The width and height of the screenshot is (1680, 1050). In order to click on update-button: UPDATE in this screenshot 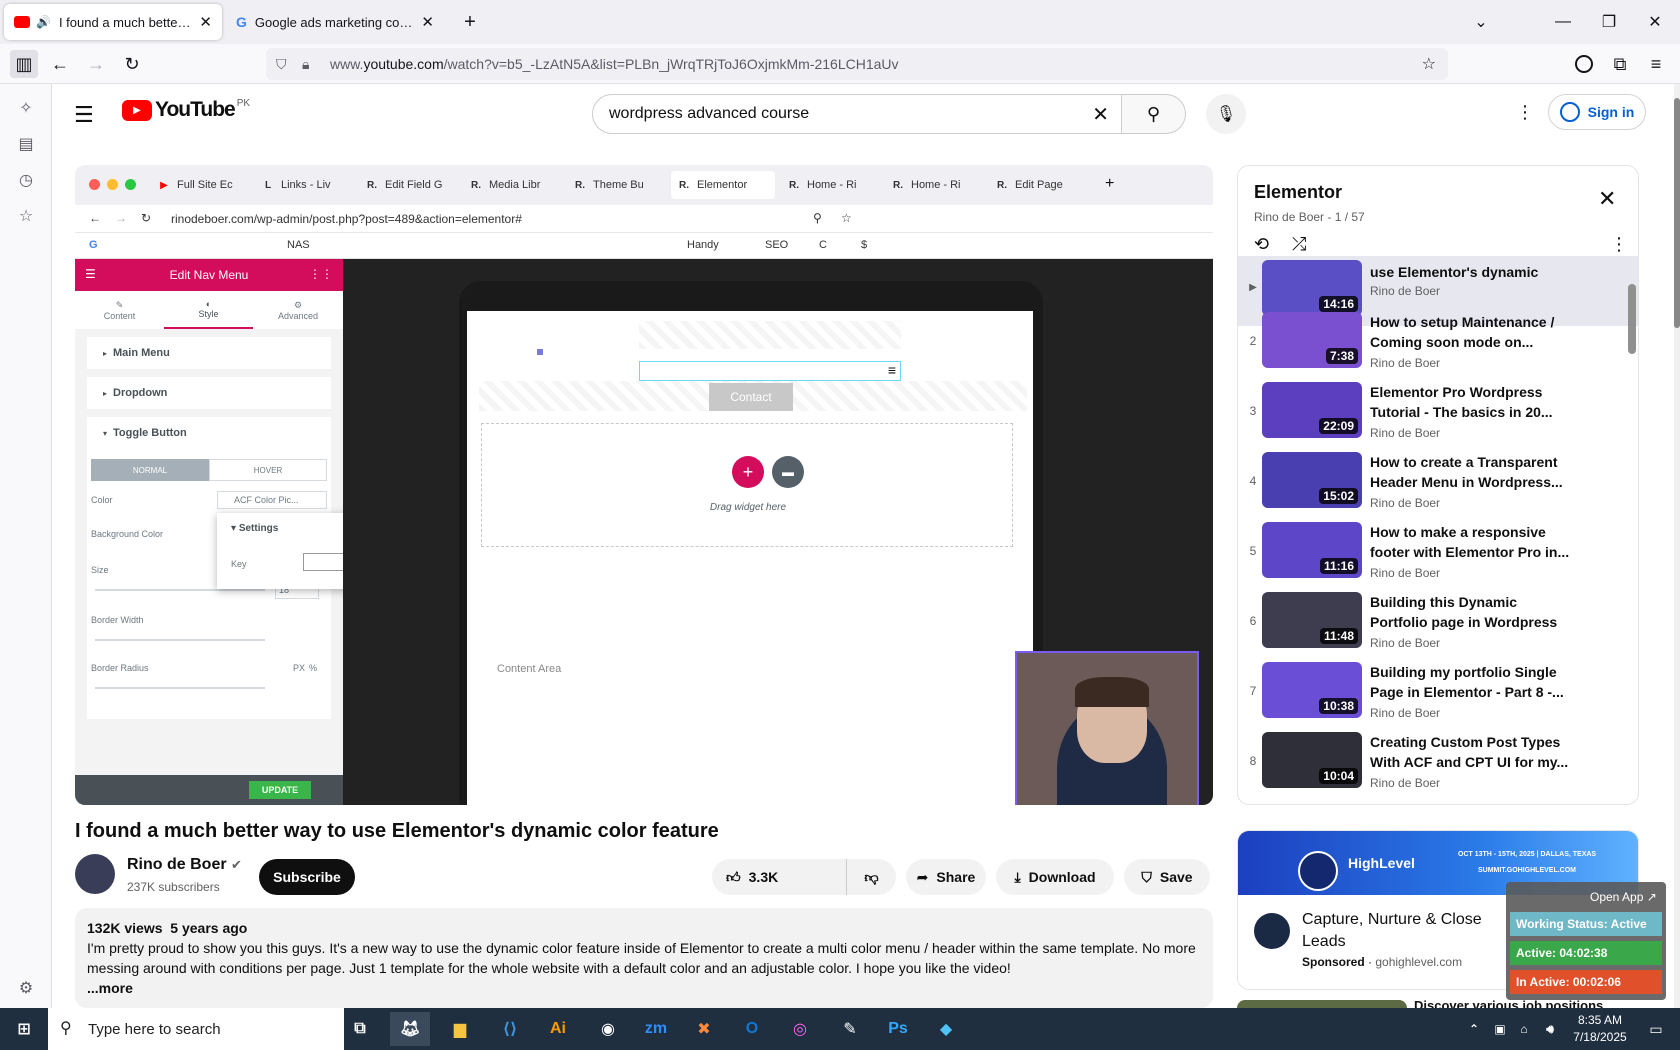, I will do `click(280, 790)`.